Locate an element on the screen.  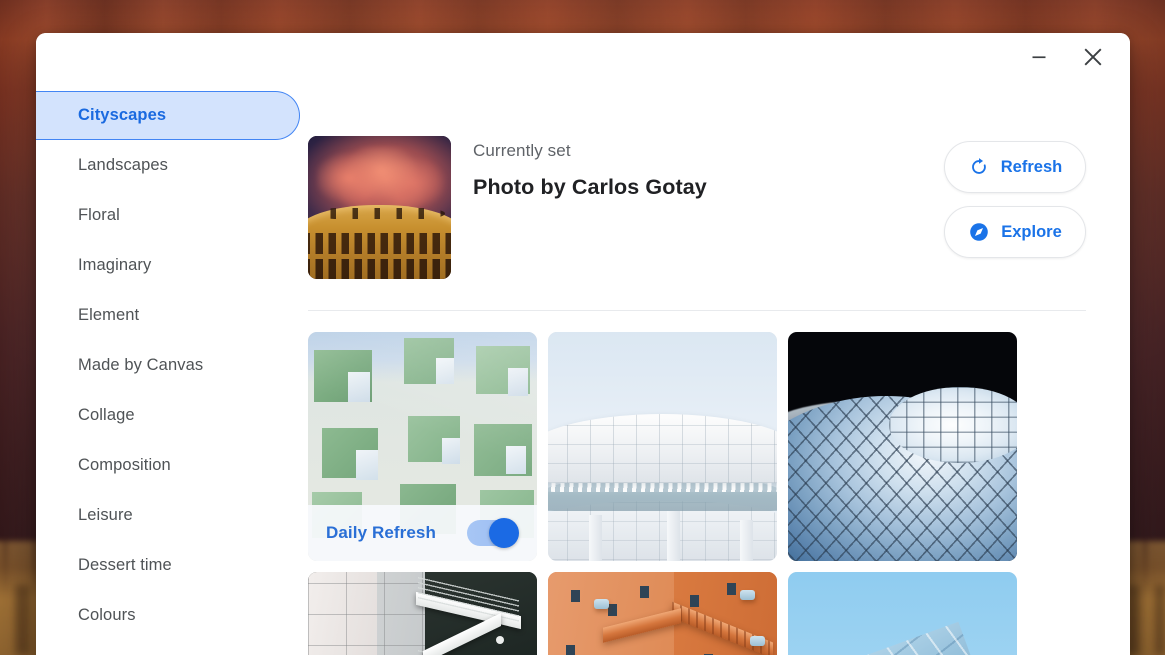
toggle-knob is located at coordinates (504, 533).